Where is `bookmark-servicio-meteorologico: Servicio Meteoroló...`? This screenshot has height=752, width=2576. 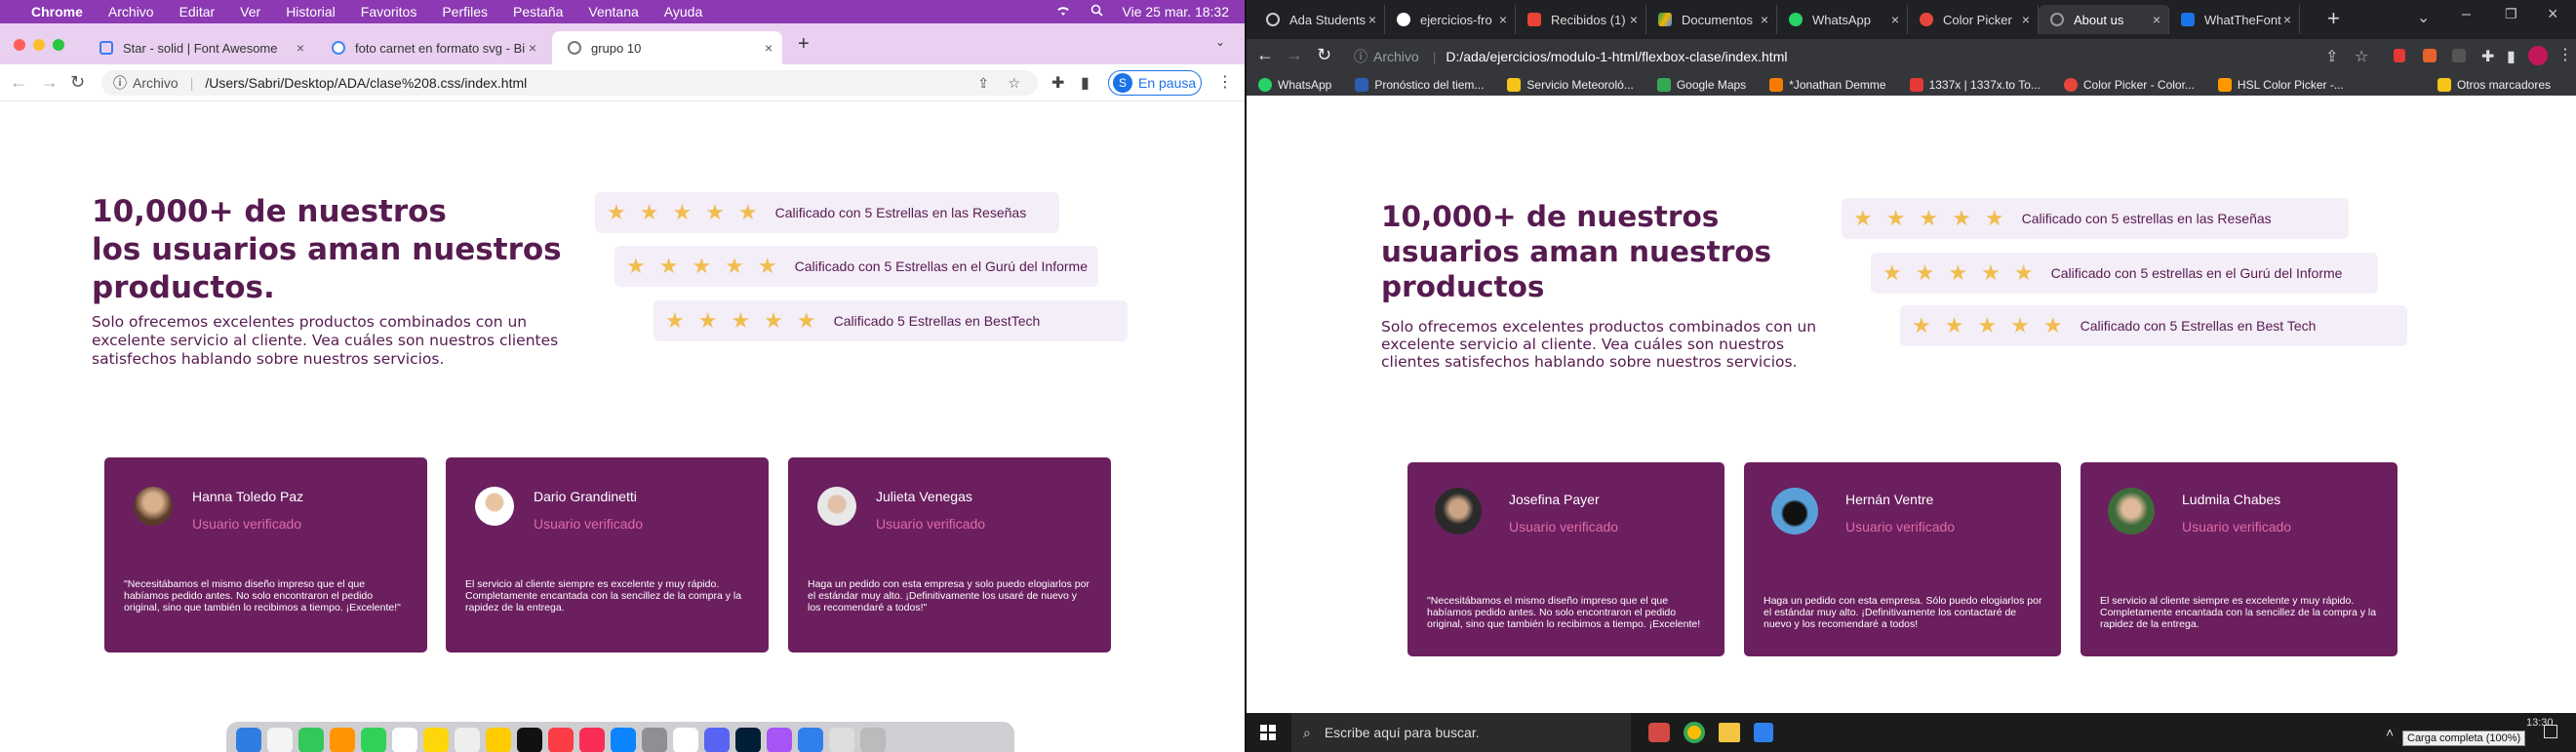
bookmark-servicio-meteorologico: Servicio Meteoroló... is located at coordinates (1570, 85).